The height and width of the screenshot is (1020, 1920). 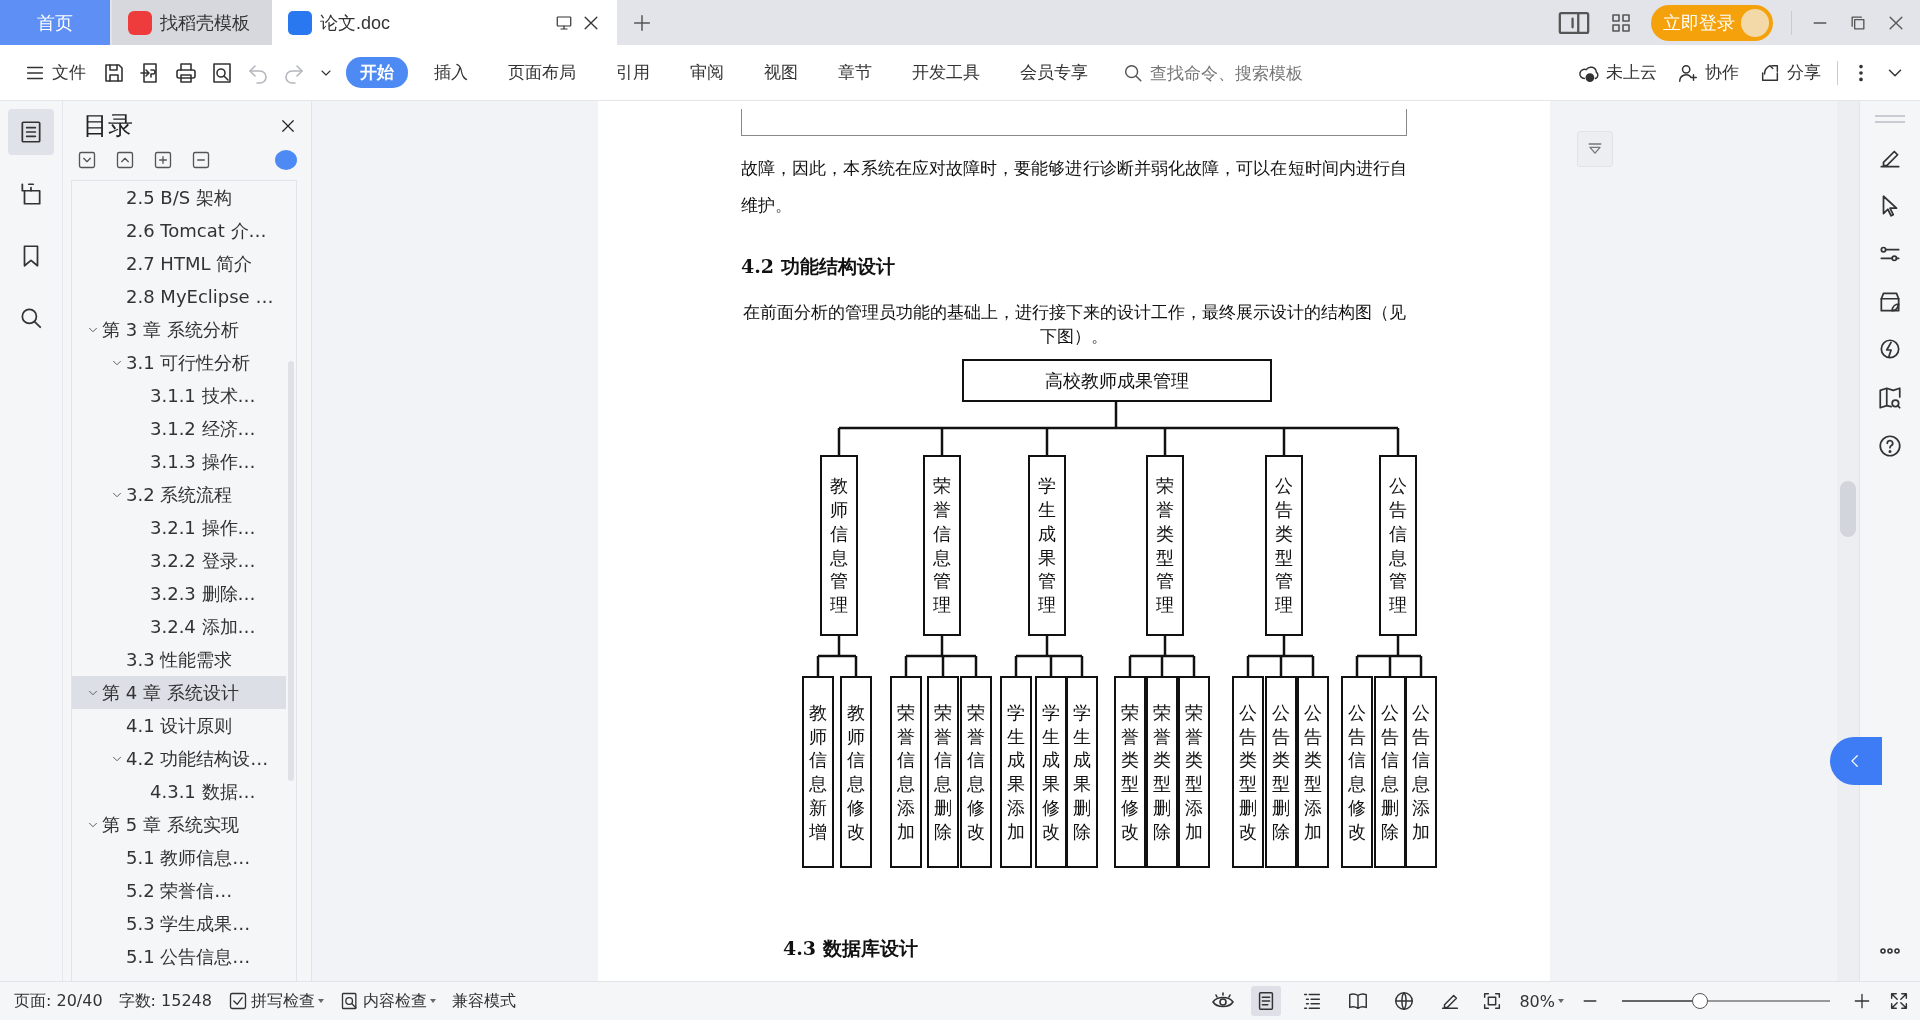 What do you see at coordinates (179, 197) in the screenshot?
I see `toc-item: 2.5 B/S 架构` at bounding box center [179, 197].